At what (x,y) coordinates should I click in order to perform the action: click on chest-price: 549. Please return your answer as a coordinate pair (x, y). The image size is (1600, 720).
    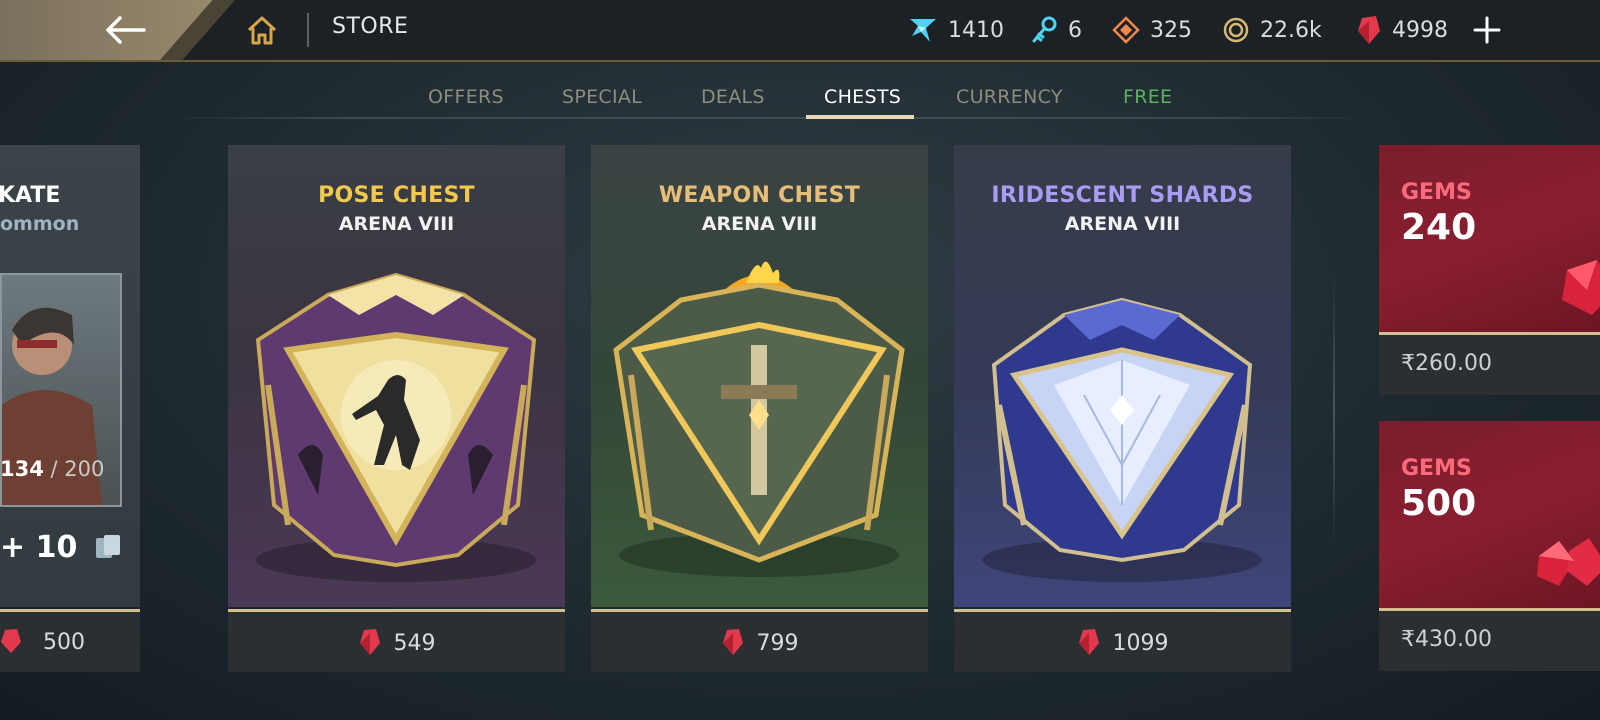
    Looking at the image, I should click on (396, 642).